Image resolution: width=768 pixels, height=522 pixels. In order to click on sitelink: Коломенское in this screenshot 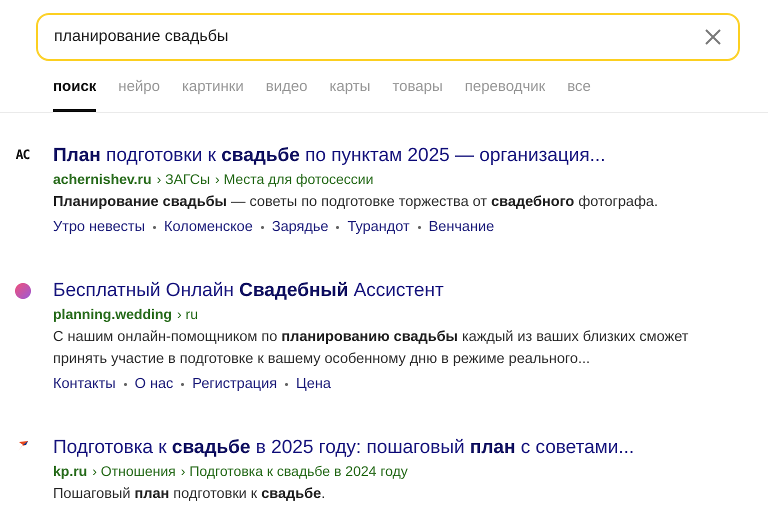, I will do `click(208, 227)`.